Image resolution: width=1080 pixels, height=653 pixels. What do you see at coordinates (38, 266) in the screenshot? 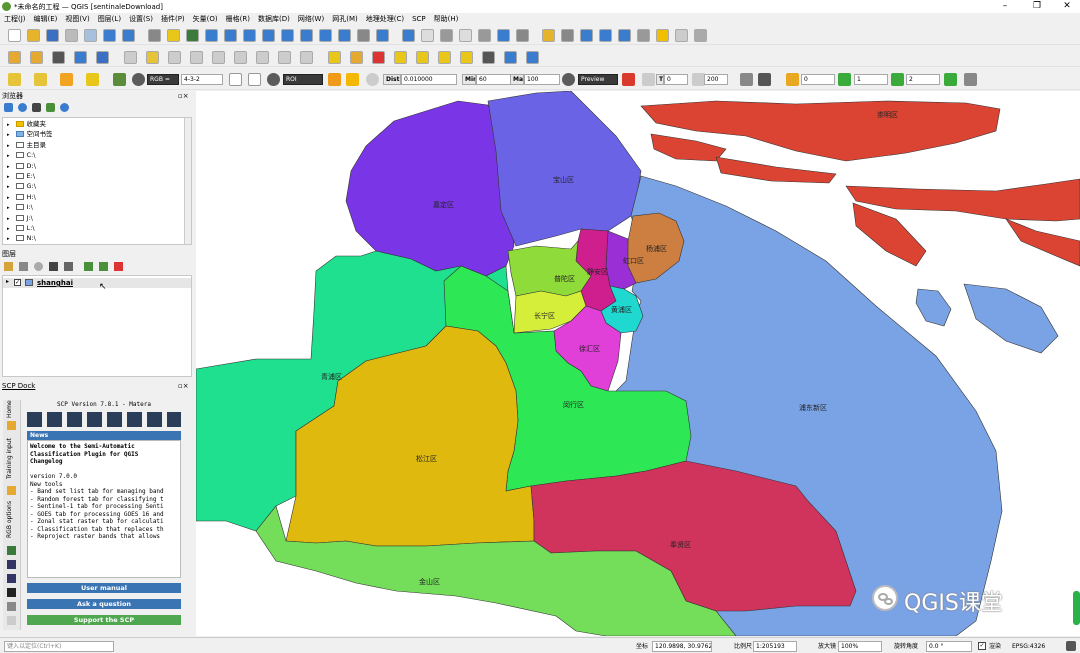
I see `visibility-icon` at bounding box center [38, 266].